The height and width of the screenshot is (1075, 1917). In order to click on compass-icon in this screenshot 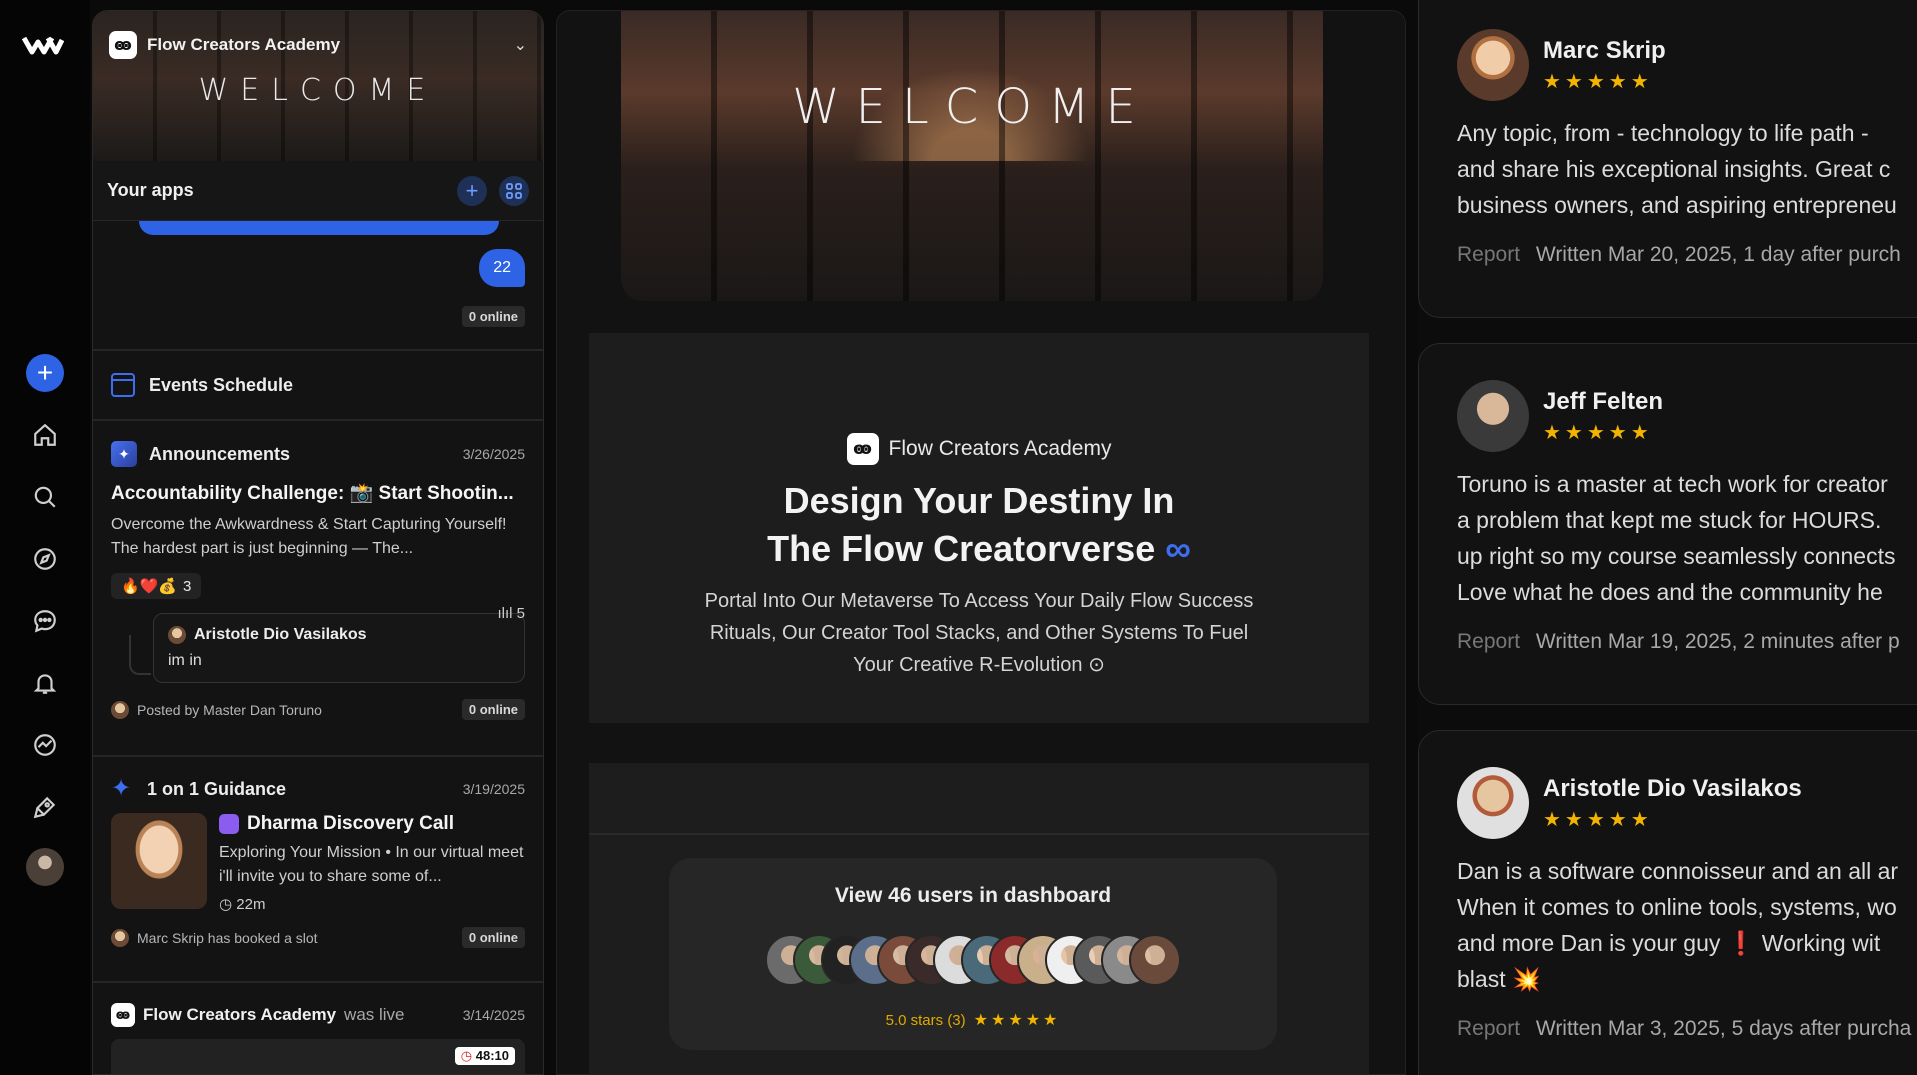, I will do `click(45, 559)`.